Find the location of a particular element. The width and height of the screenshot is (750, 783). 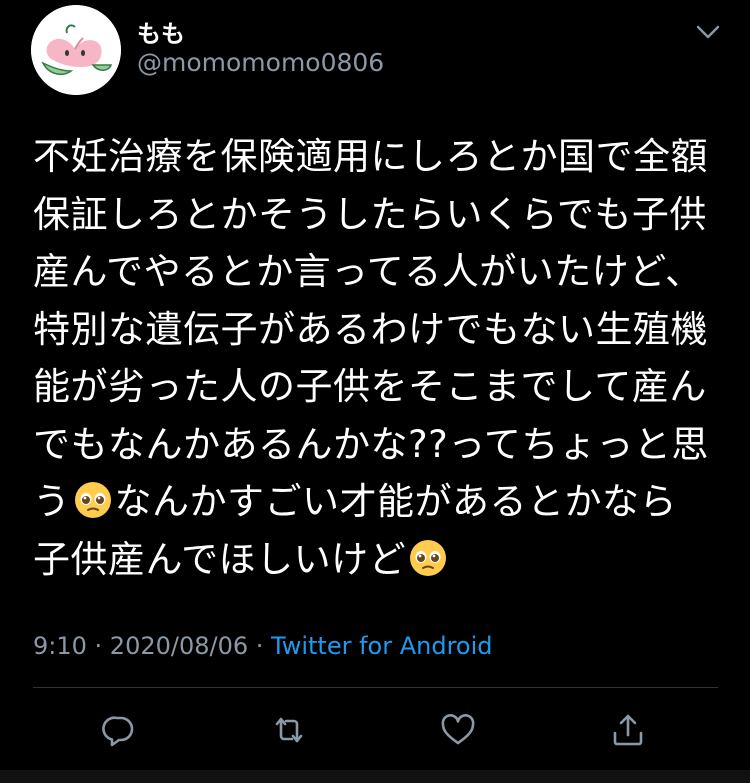

tweet-line: 能が劣った人の子供をそこまでして産ん is located at coordinates (370, 386).